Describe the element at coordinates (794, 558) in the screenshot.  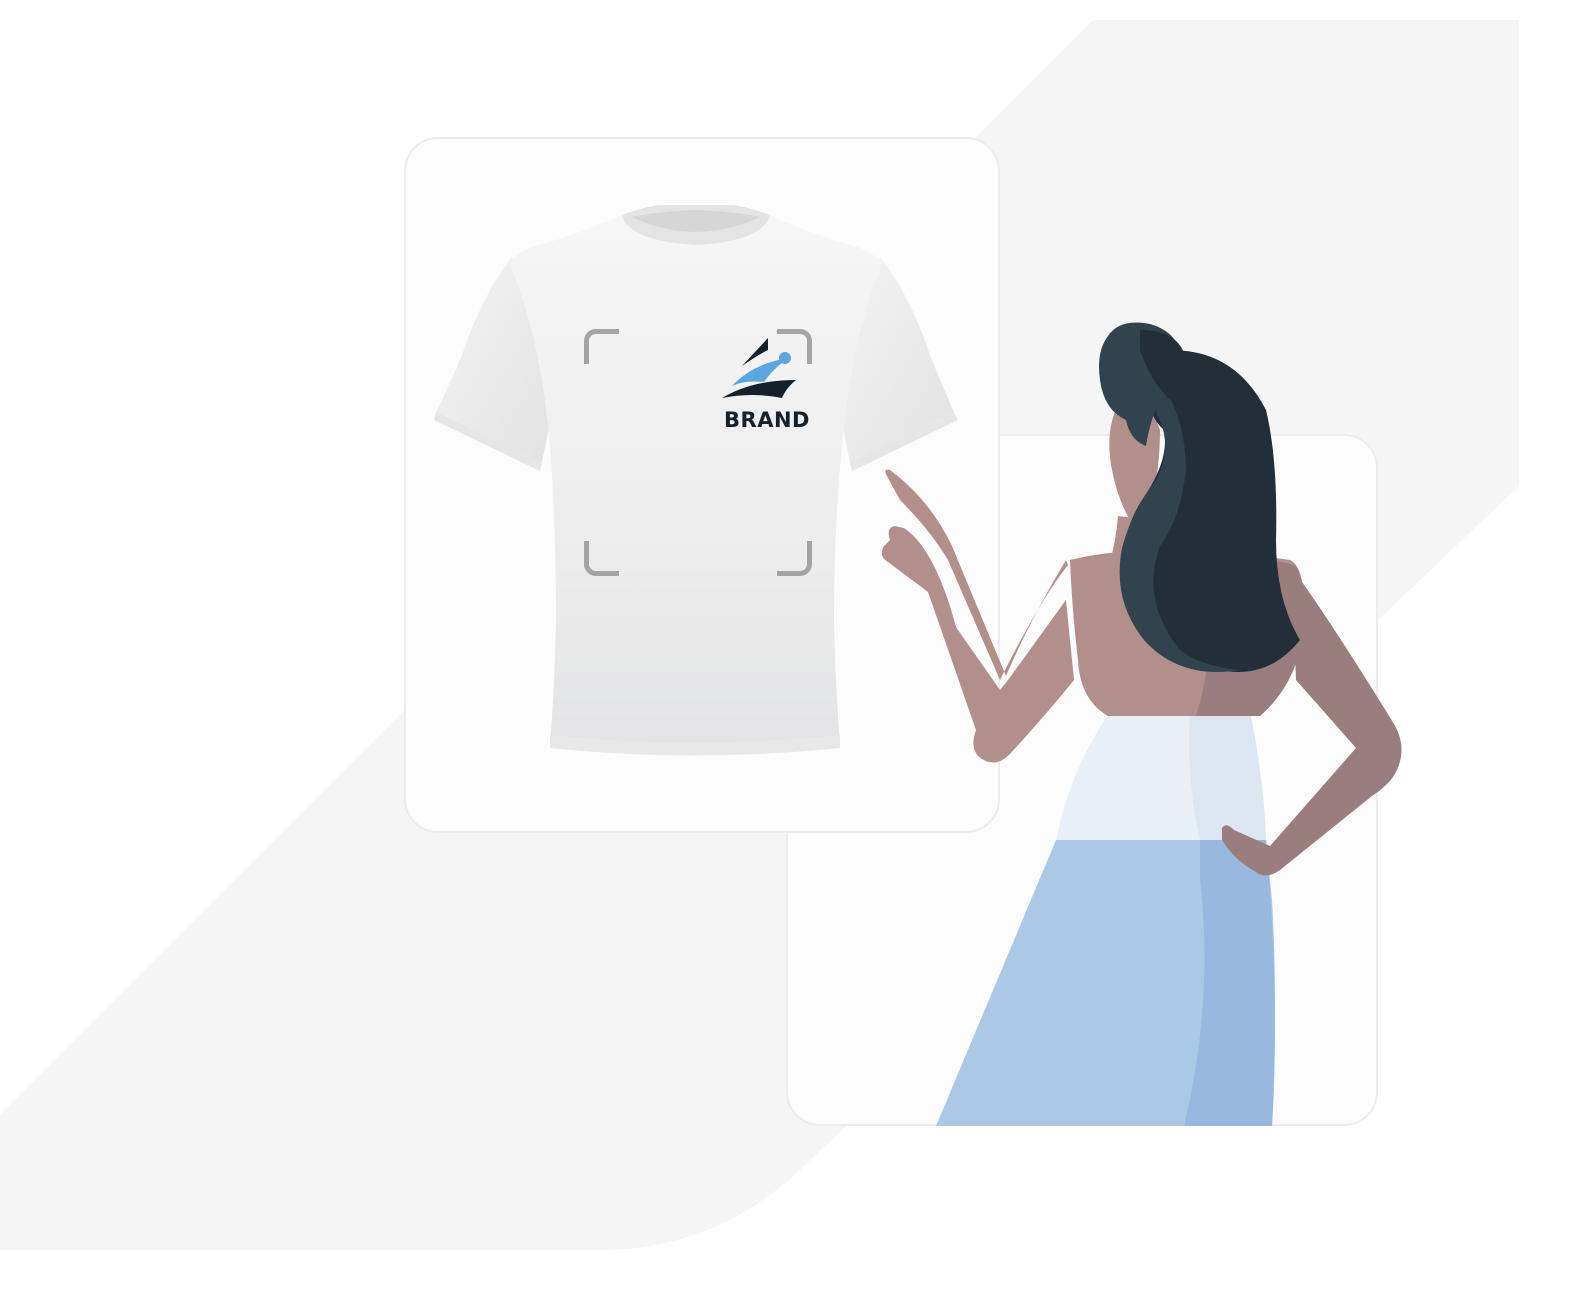
I see `frame-corner-bottom-right` at that location.